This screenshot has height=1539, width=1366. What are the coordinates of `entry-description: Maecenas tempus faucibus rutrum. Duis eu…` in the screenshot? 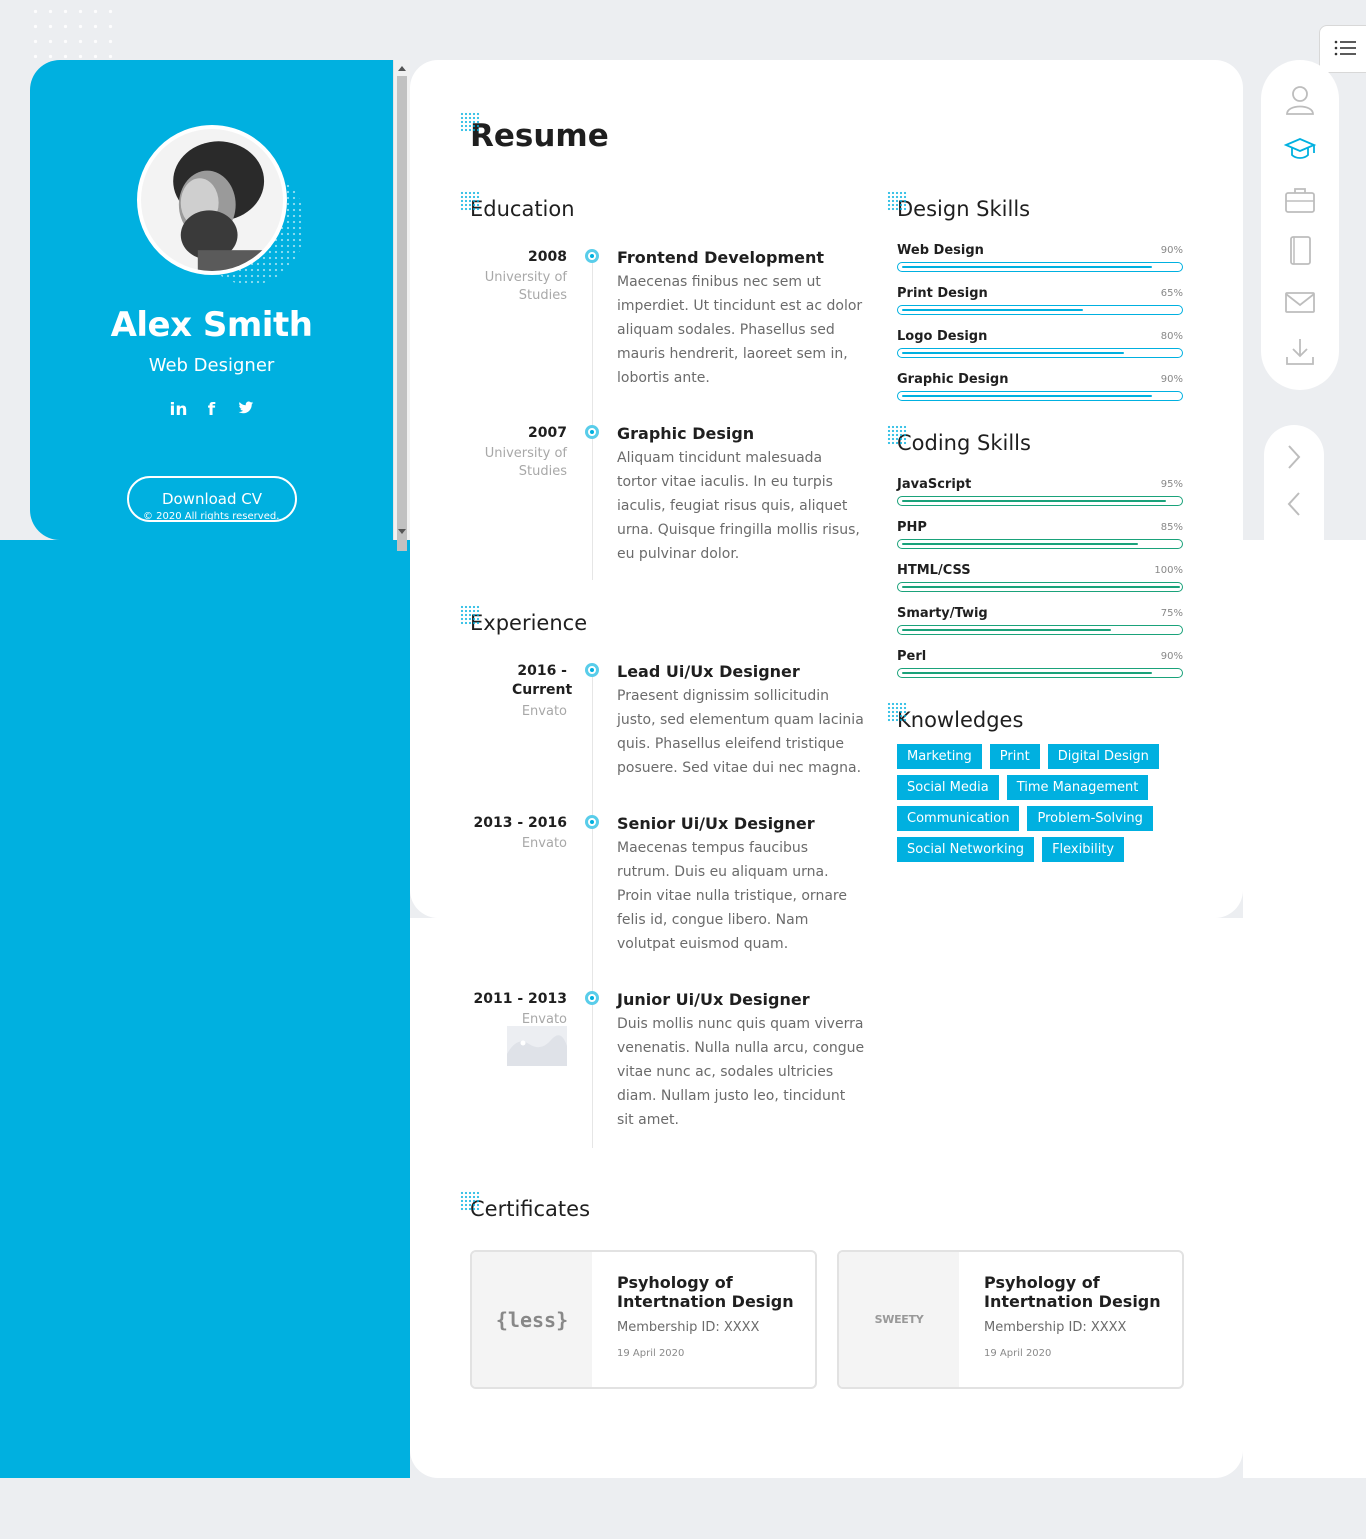 It's located at (732, 896).